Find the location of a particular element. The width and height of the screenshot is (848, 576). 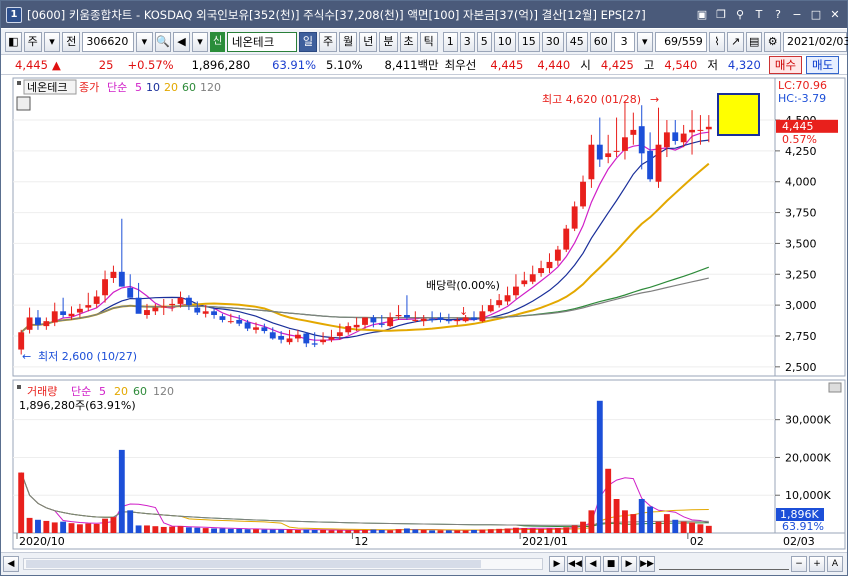

scroll-track is located at coordinates (283, 564).